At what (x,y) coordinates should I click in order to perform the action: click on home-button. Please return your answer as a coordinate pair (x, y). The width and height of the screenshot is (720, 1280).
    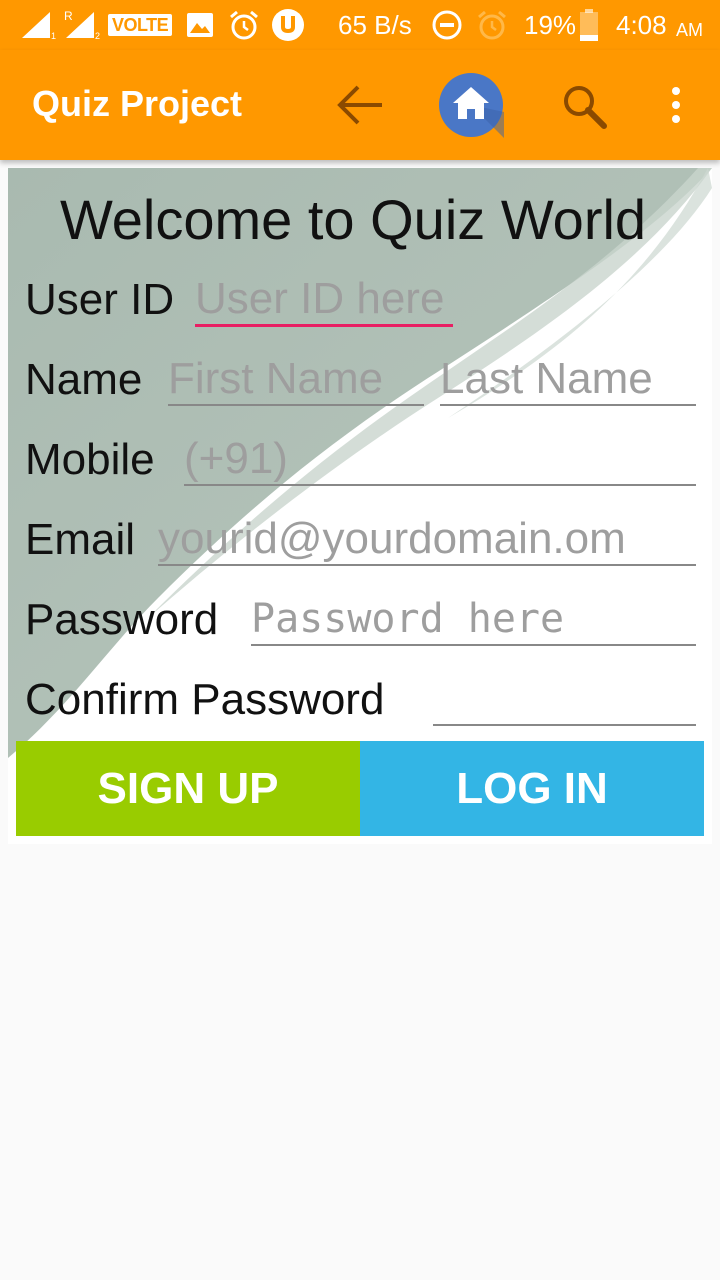
    Looking at the image, I should click on (471, 105).